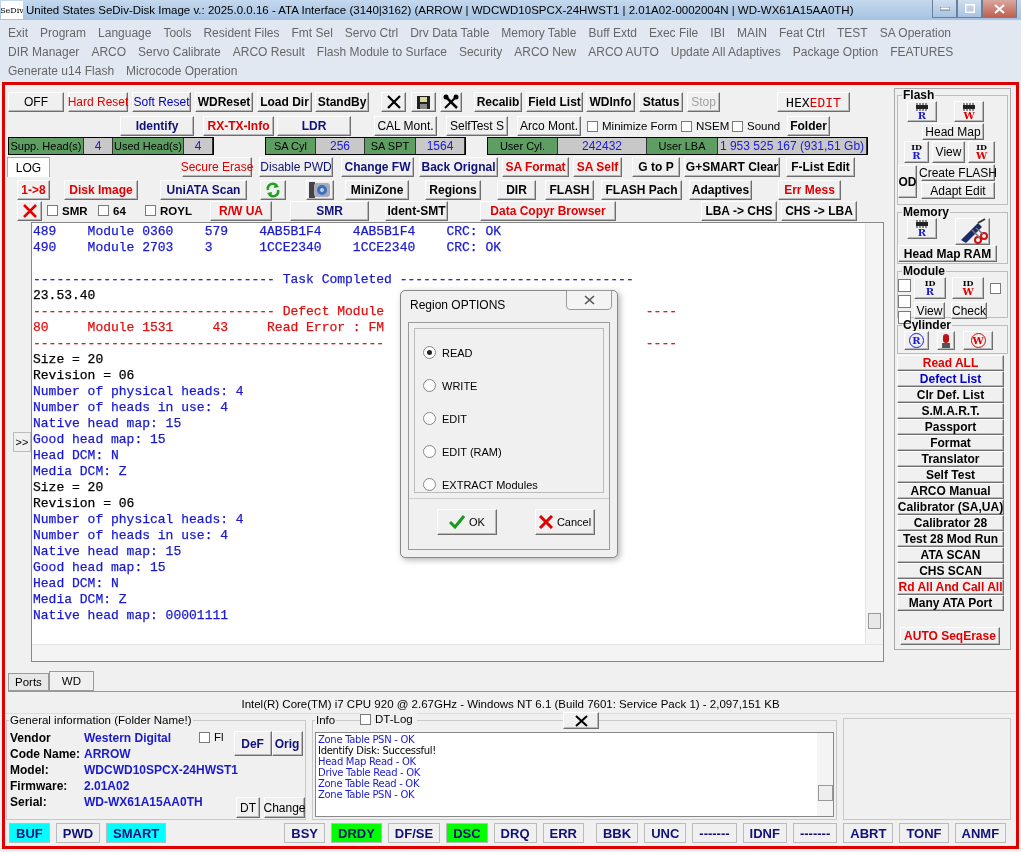 The width and height of the screenshot is (1021, 852). What do you see at coordinates (950, 475) in the screenshot?
I see `command-button: Self Test` at bounding box center [950, 475].